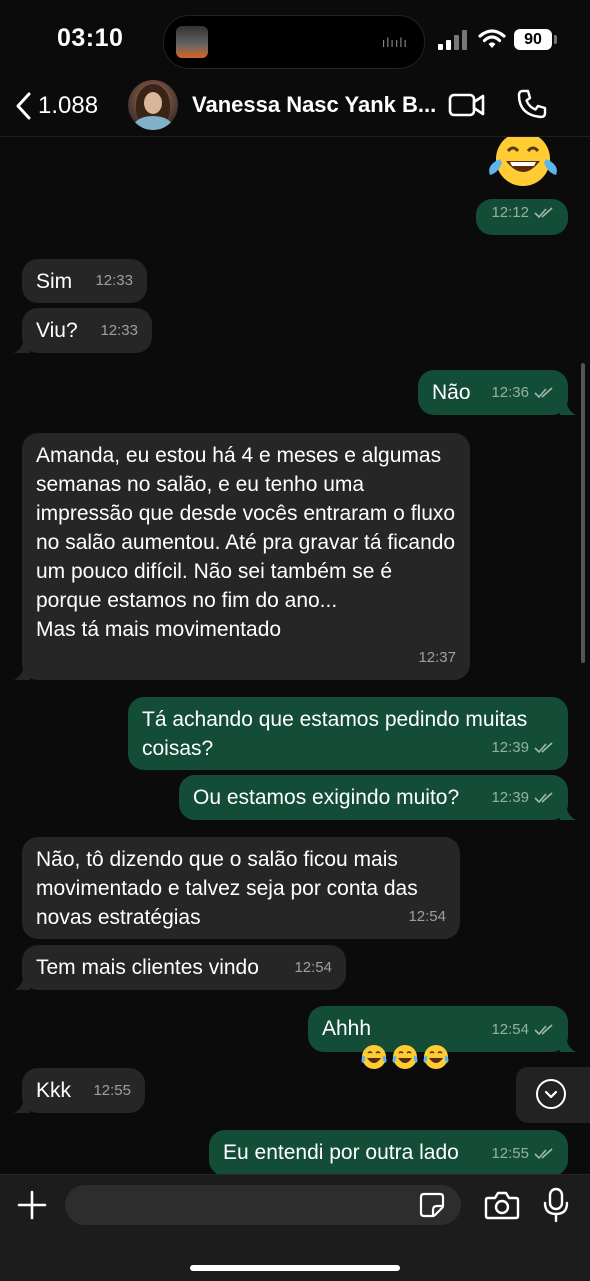 The width and height of the screenshot is (590, 1281). Describe the element at coordinates (90, 38) in the screenshot. I see `status-time: 03:10` at that location.